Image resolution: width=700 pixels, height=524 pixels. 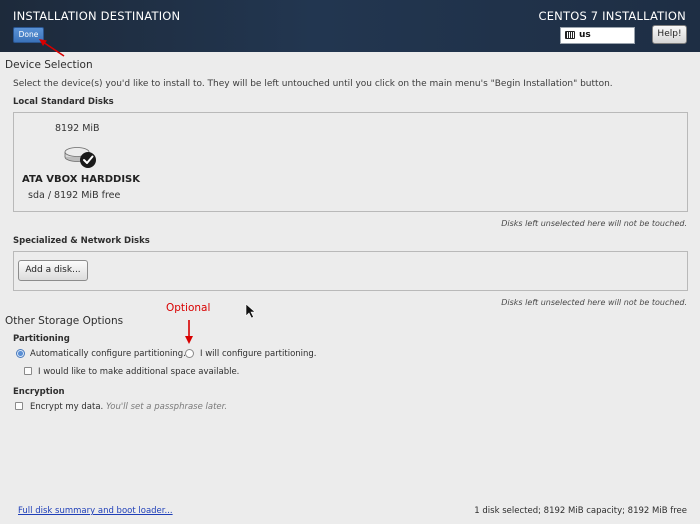 What do you see at coordinates (350, 271) in the screenshot?
I see `network-disks-panel` at bounding box center [350, 271].